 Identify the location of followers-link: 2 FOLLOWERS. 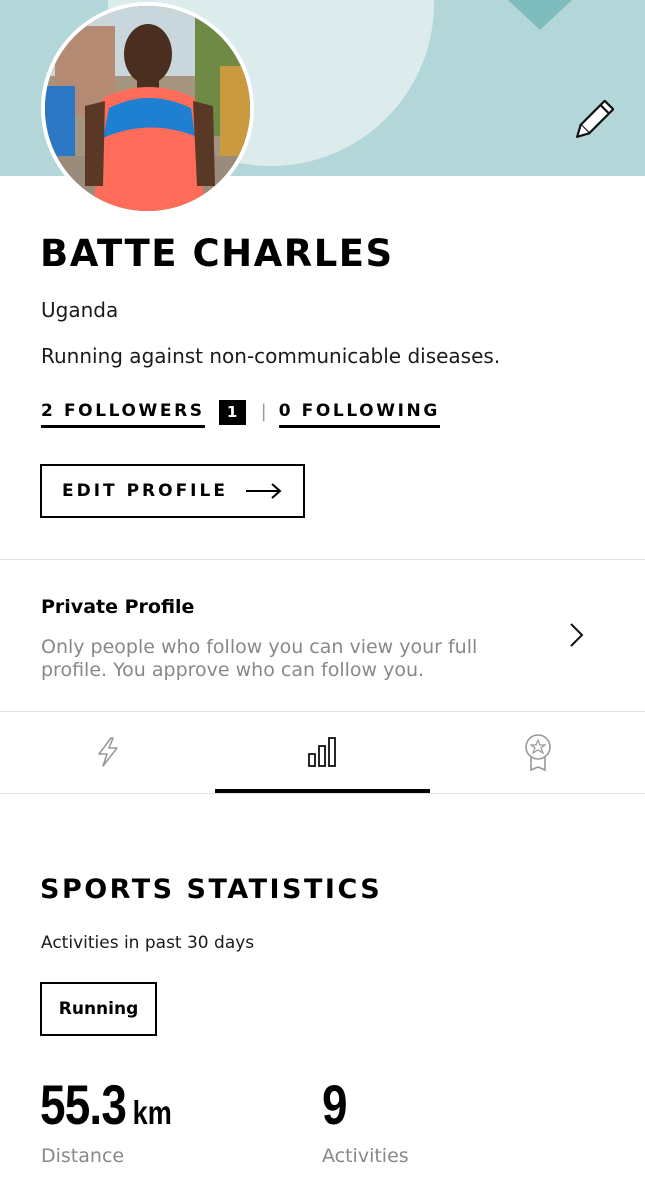
(123, 414).